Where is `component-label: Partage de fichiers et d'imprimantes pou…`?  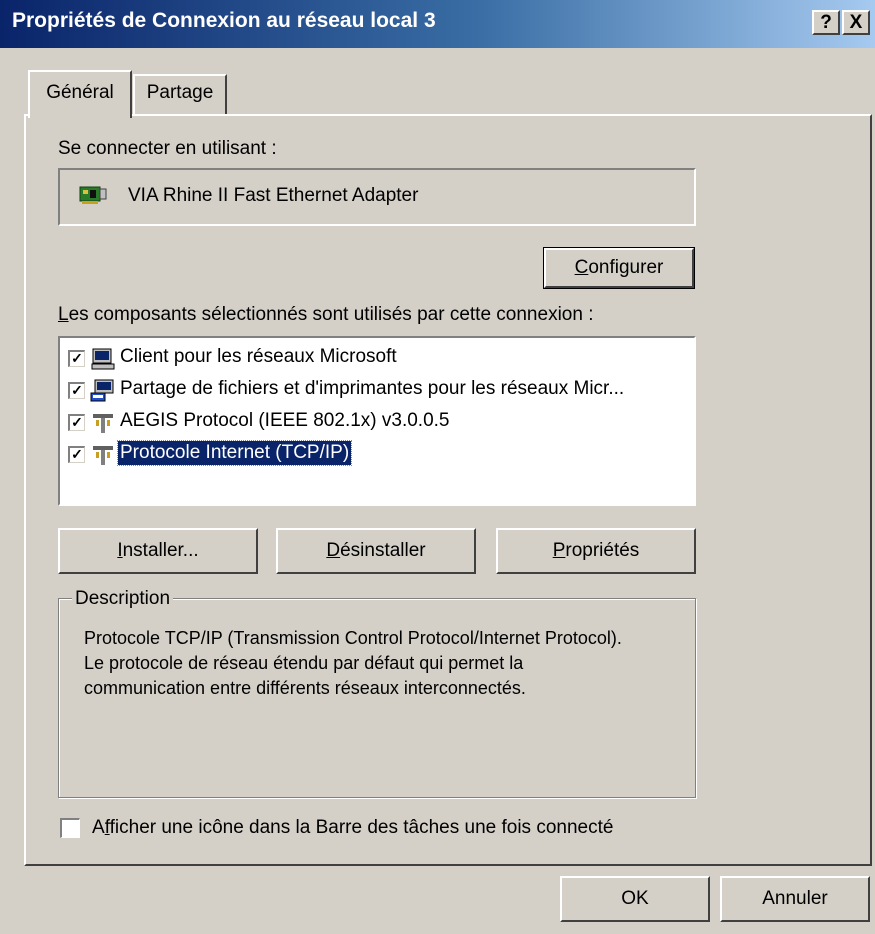
component-label: Partage de fichiers et d'imprimantes pou… is located at coordinates (372, 388).